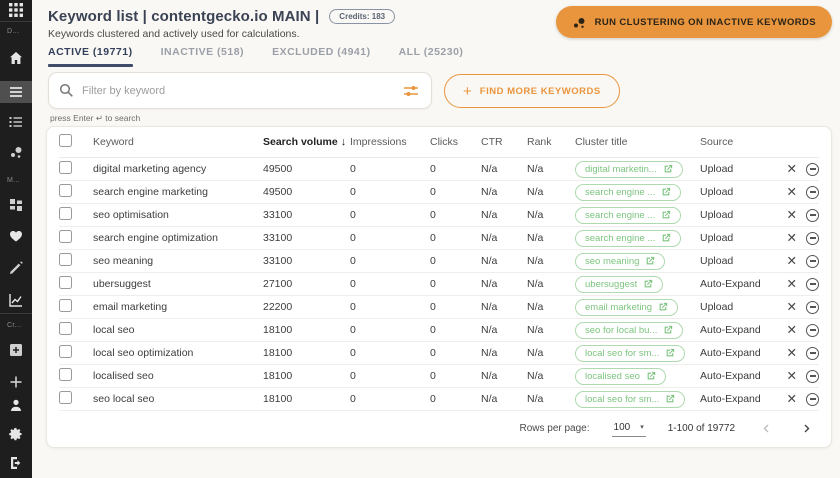  Describe the element at coordinates (16, 433) in the screenshot. I see `sidebar-item-settings` at that location.